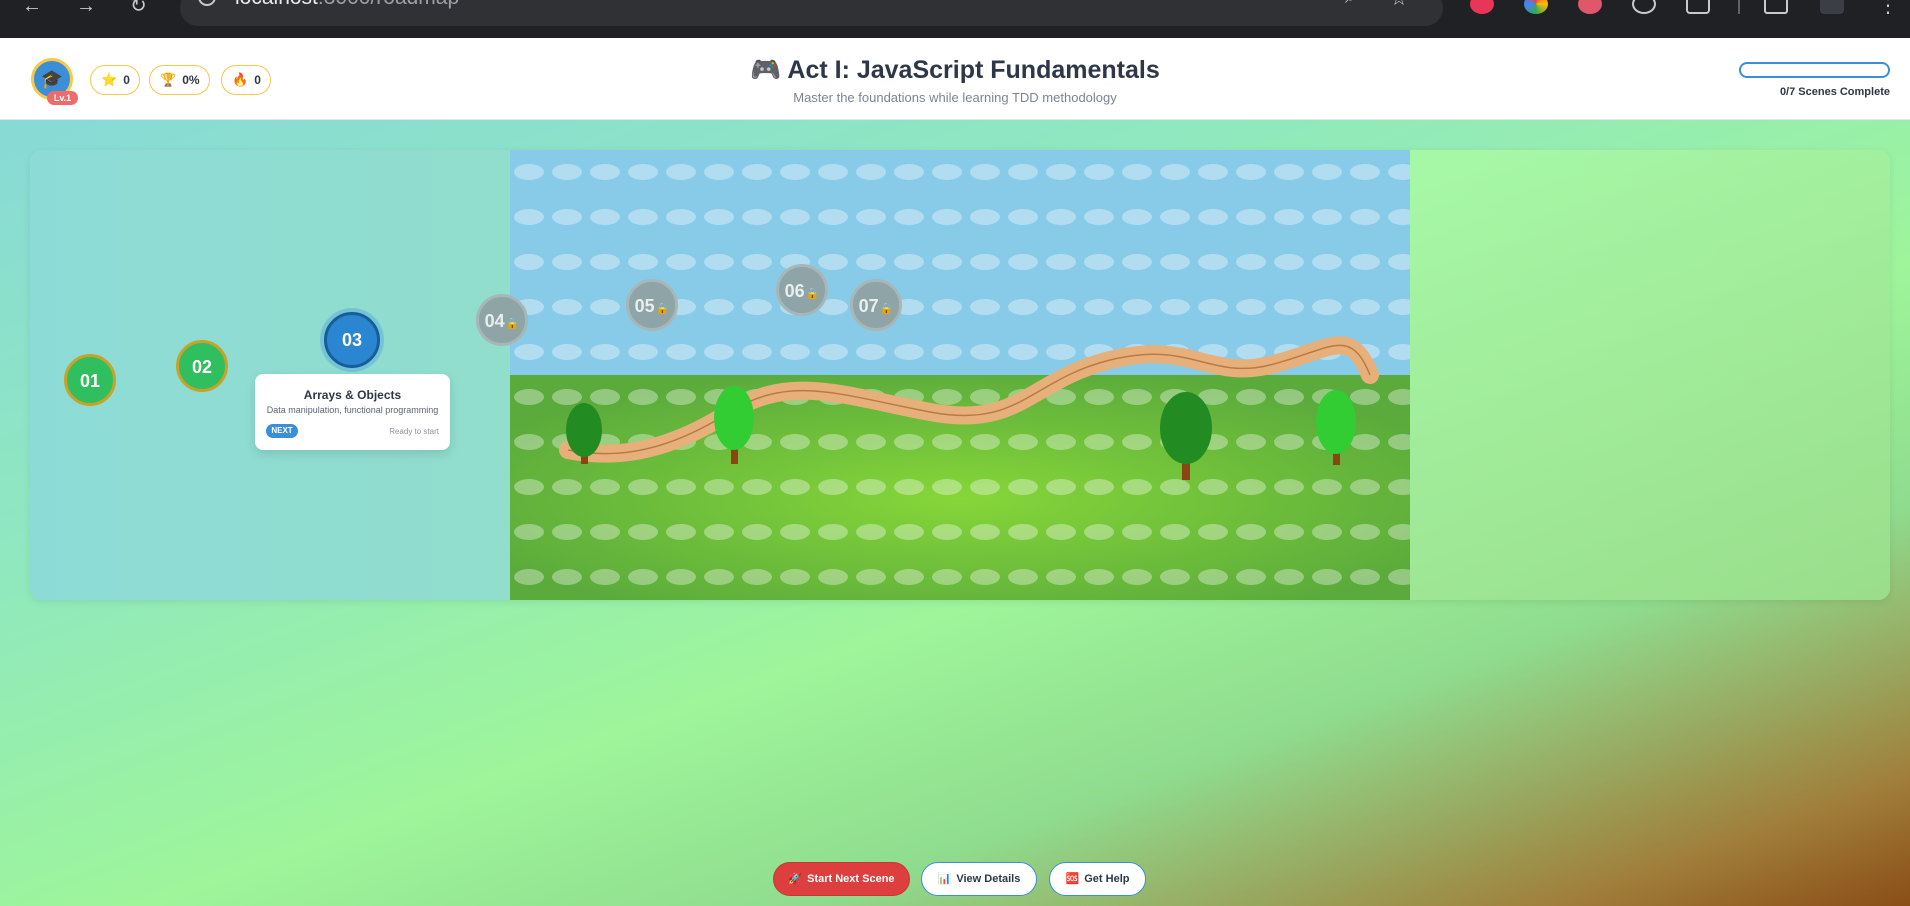  I want to click on view-details-label: View Details, so click(988, 879).